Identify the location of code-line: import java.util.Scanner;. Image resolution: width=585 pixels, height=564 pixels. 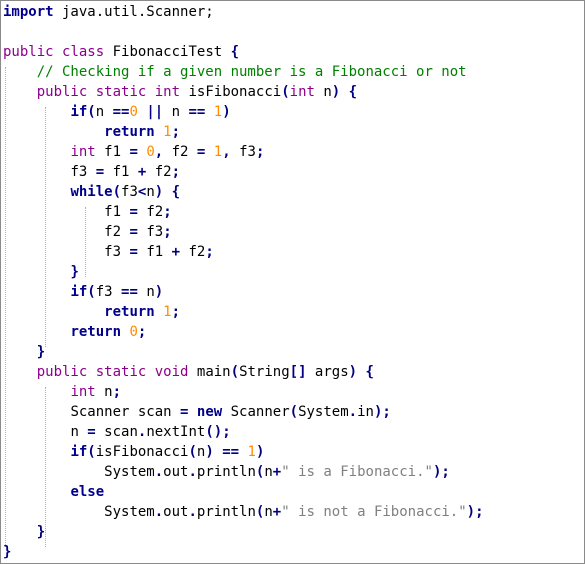
(108, 12).